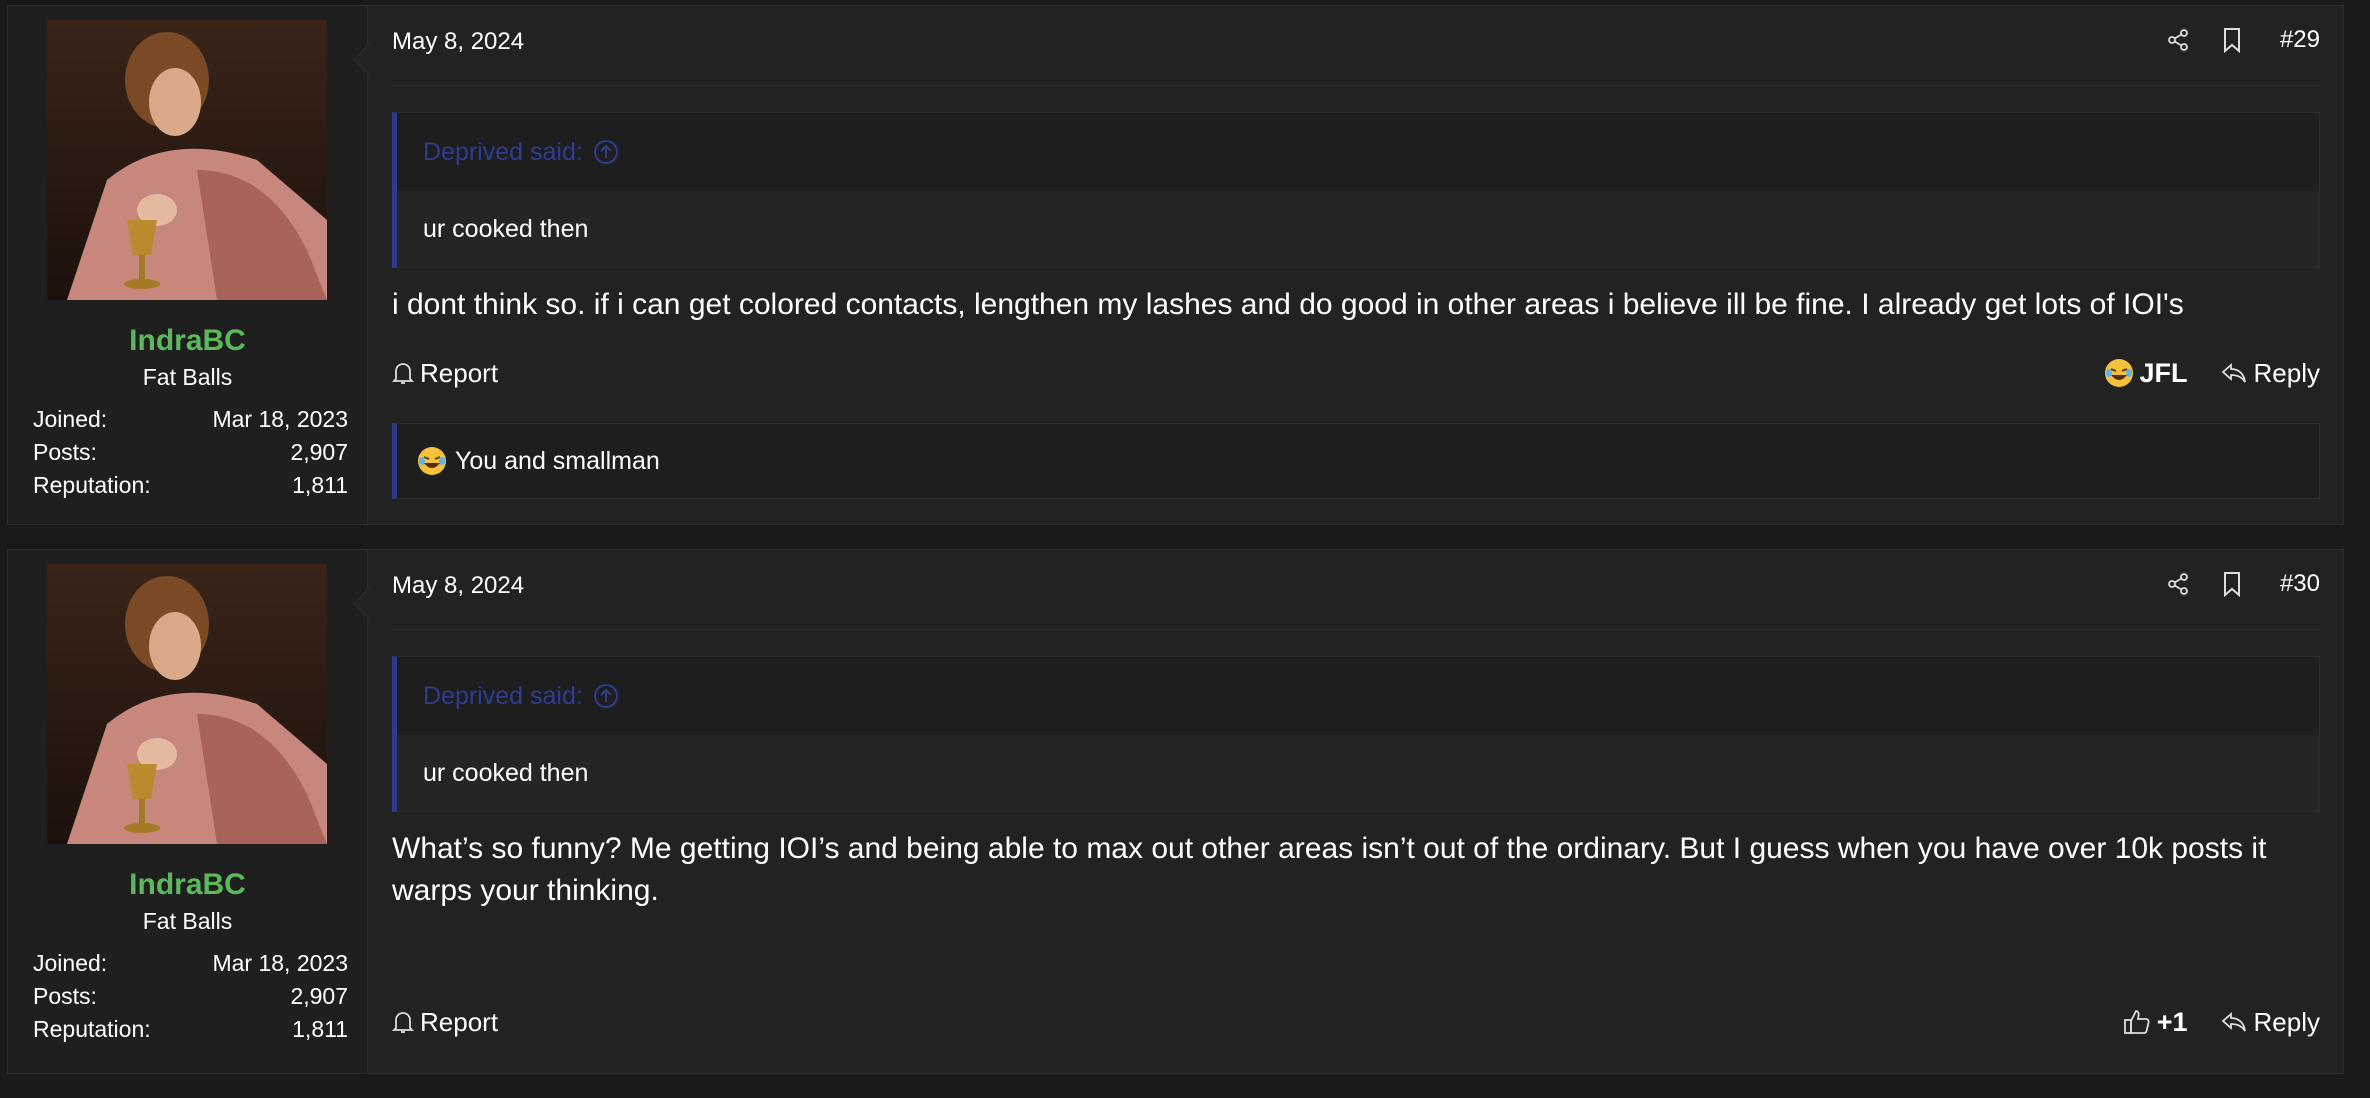 The width and height of the screenshot is (2370, 1098). Describe the element at coordinates (2212, 373) in the screenshot. I see `footer-actions: JFL Reply` at that location.